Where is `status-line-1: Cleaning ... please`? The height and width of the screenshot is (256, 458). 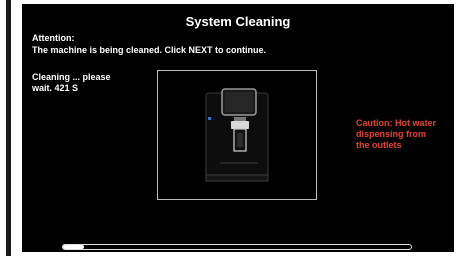
status-line-1: Cleaning ... please is located at coordinates (71, 77).